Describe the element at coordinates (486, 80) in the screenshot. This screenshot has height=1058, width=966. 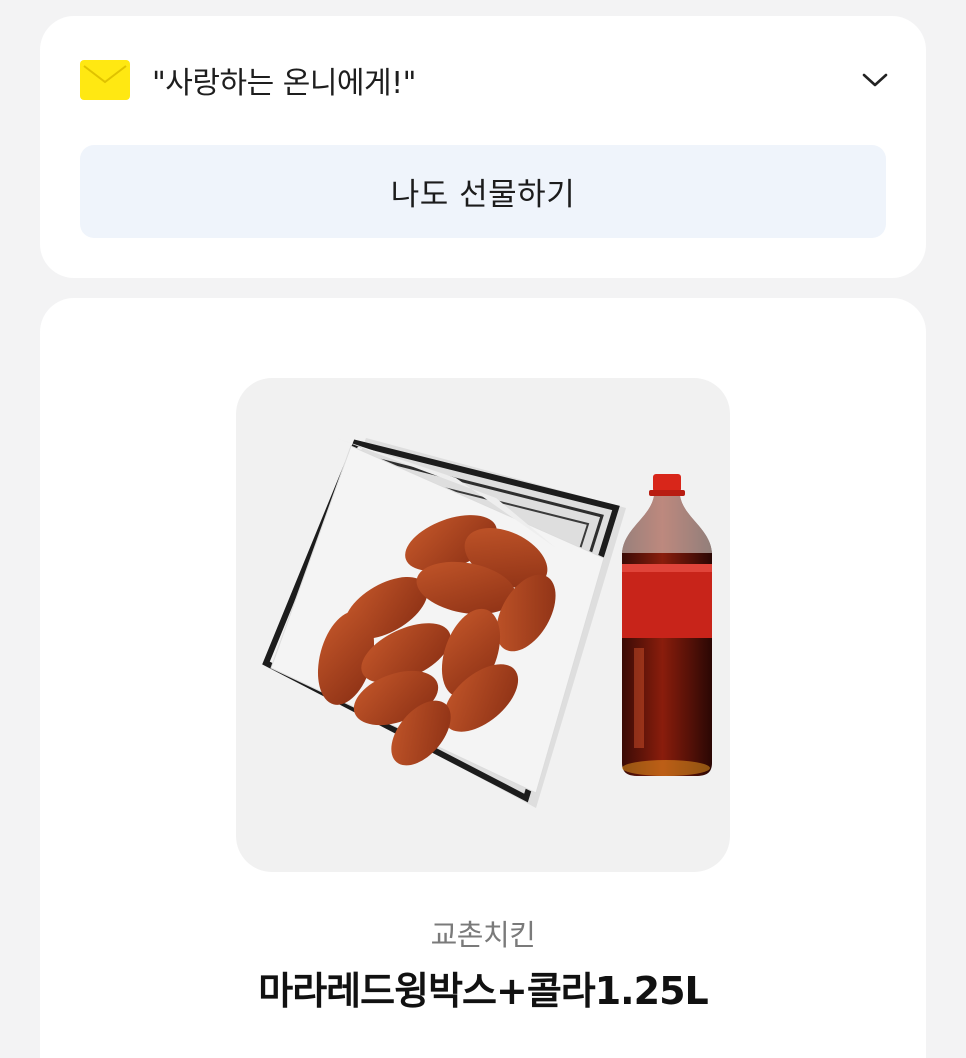
I see `gift-message-header: "사랑하는 온니에게!"` at that location.